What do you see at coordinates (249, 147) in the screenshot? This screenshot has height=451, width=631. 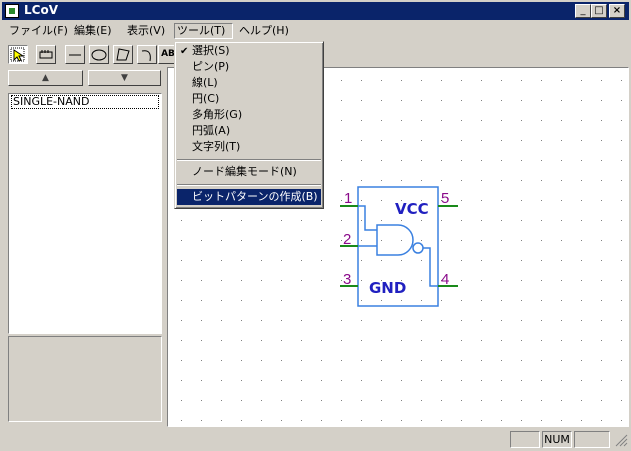 I see `menu-item-text: 文字列(T)` at bounding box center [249, 147].